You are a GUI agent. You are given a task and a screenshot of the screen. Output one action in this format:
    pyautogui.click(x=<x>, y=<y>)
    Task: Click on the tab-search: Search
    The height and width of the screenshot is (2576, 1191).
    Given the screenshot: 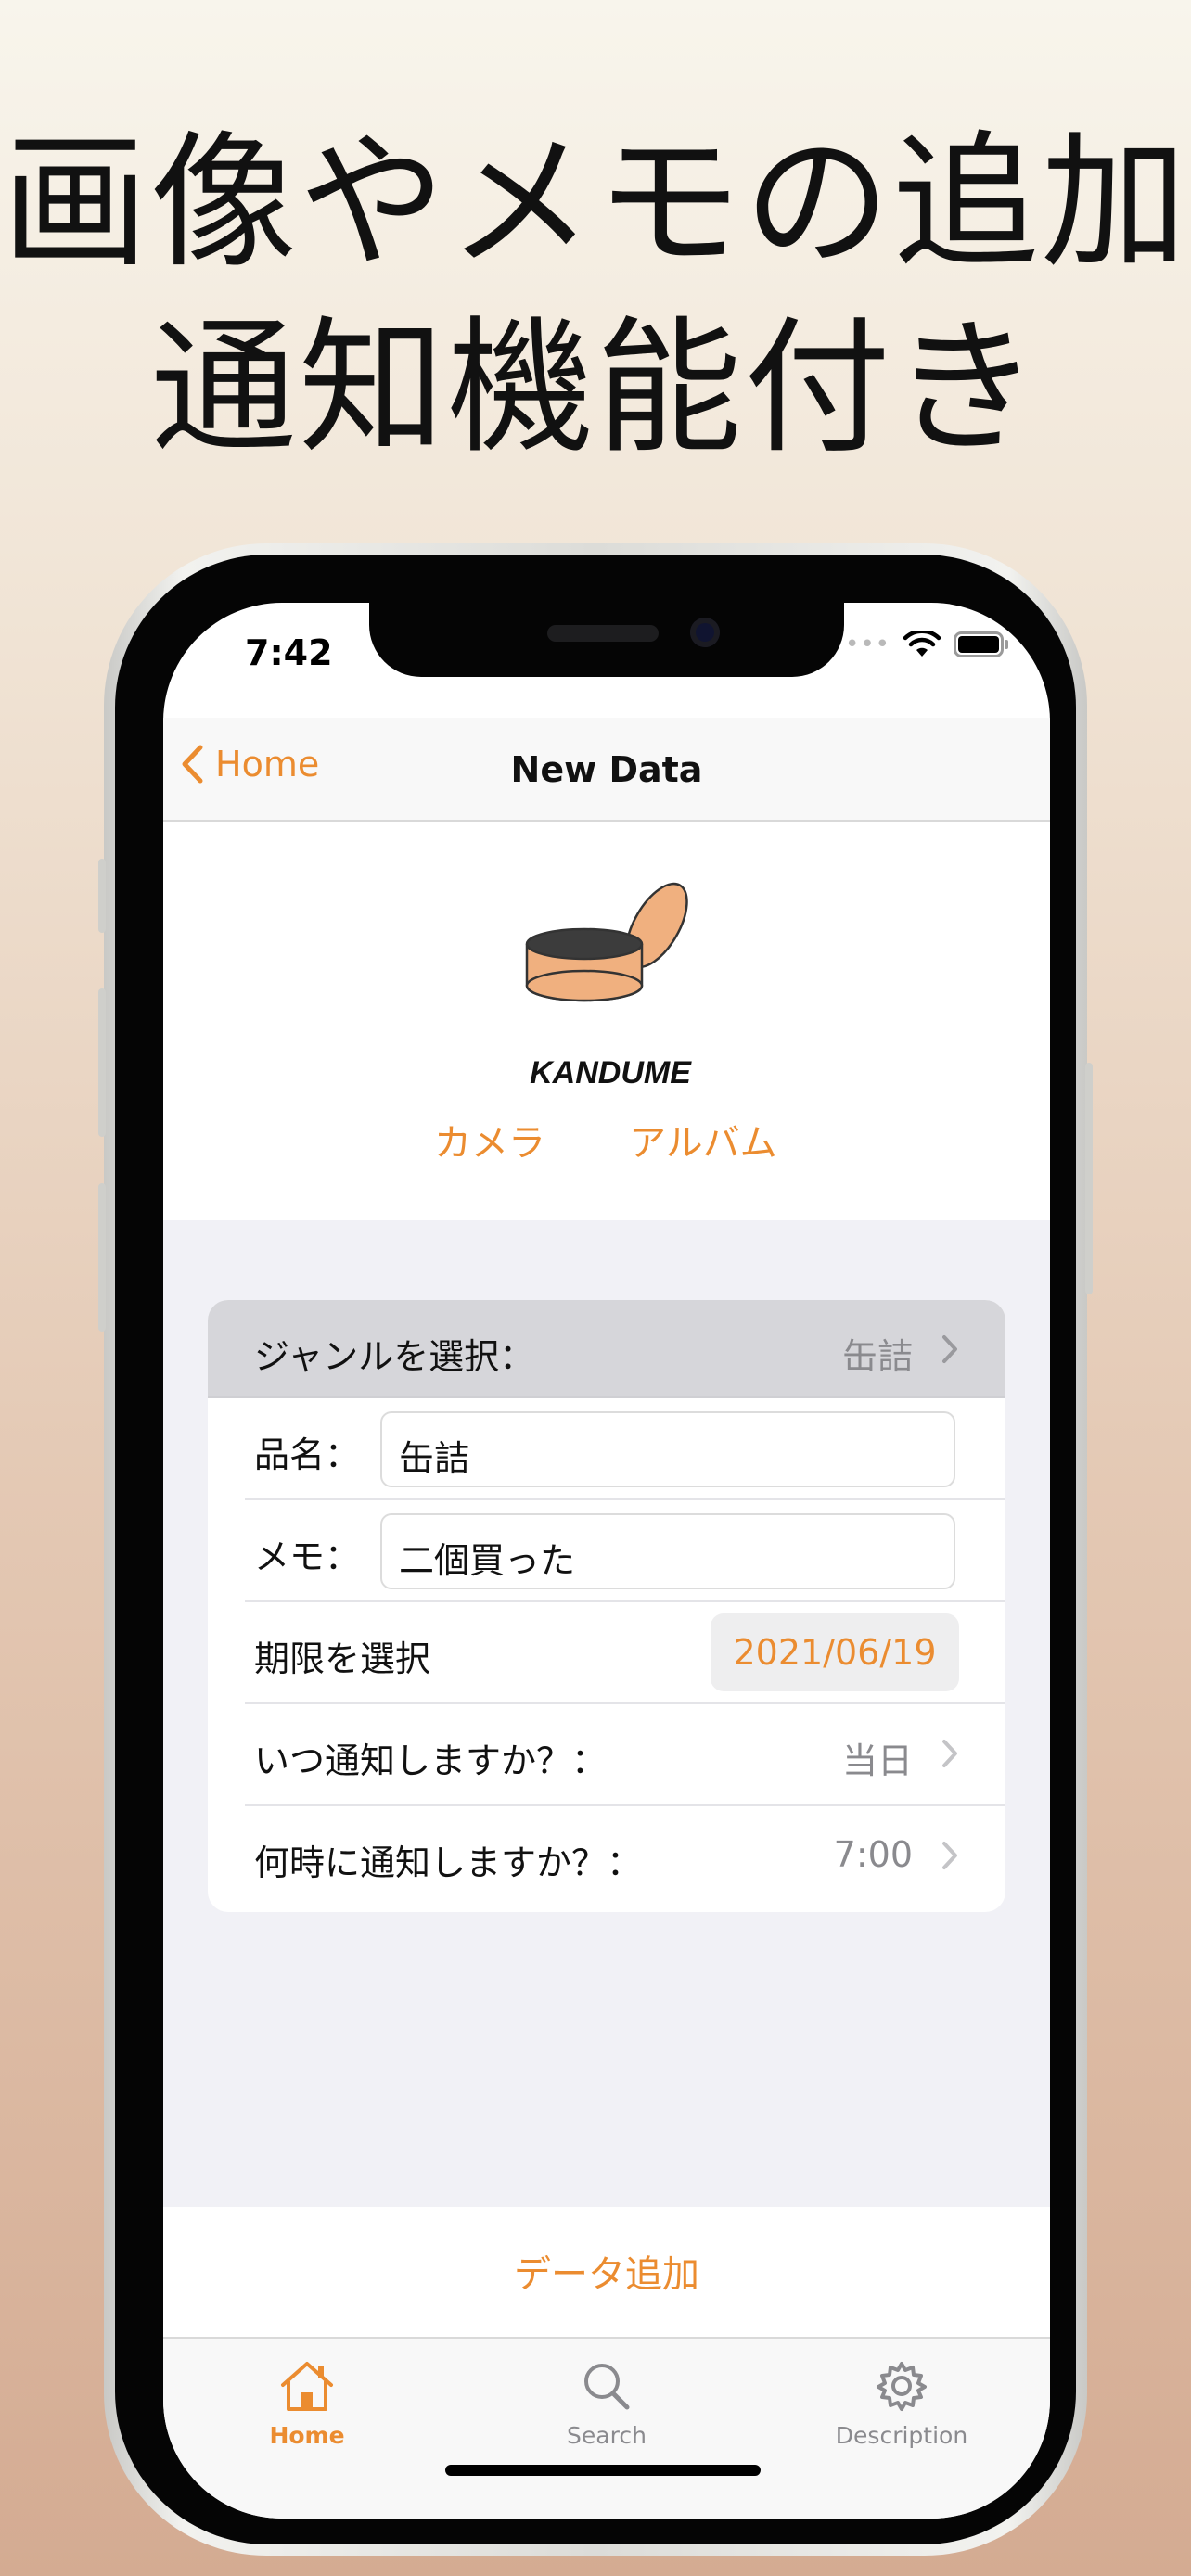 What is the action you would take?
    pyautogui.click(x=606, y=2404)
    